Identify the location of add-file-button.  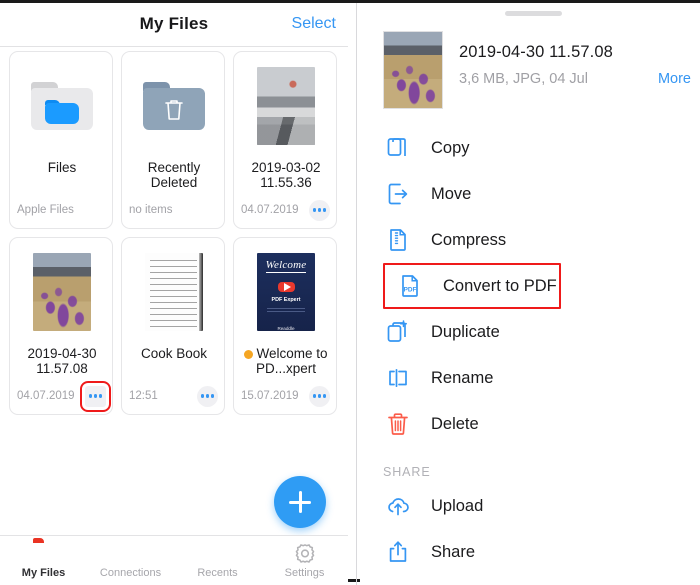
(300, 502).